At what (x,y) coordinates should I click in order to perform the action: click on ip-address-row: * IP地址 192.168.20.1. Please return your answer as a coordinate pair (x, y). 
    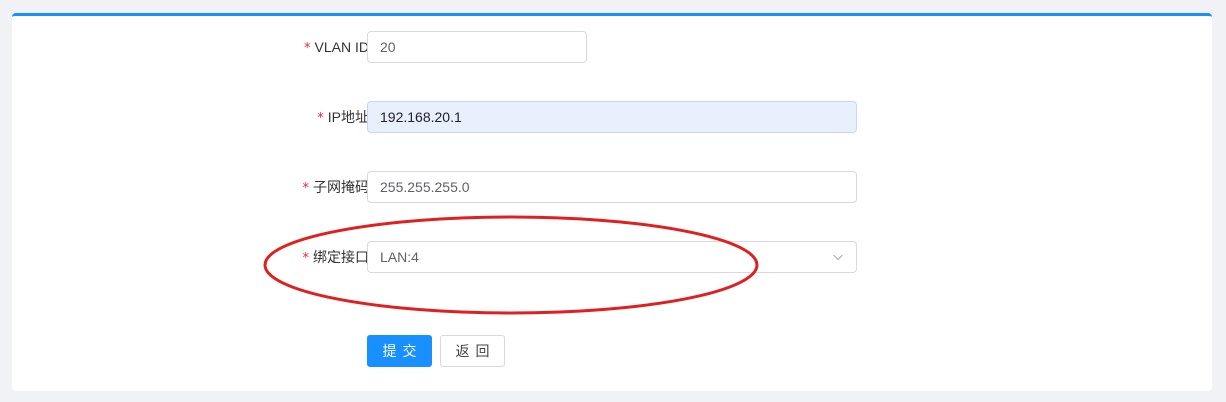
    Looking at the image, I should click on (612, 117).